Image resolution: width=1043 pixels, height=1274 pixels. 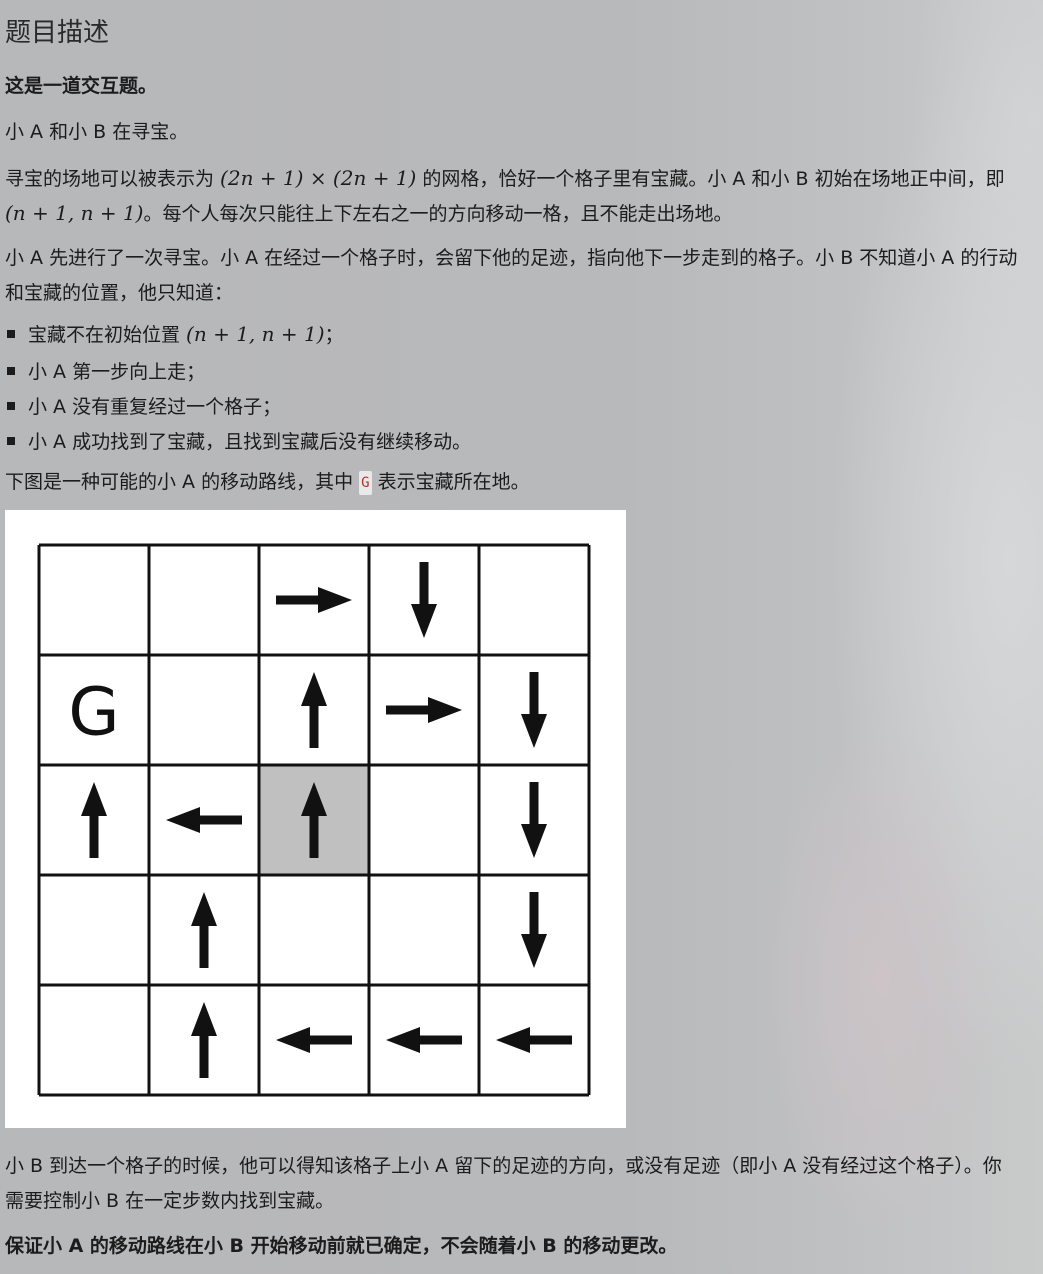 What do you see at coordinates (117, 372) in the screenshot?
I see `text-span: 小 A 第一步向上走；` at bounding box center [117, 372].